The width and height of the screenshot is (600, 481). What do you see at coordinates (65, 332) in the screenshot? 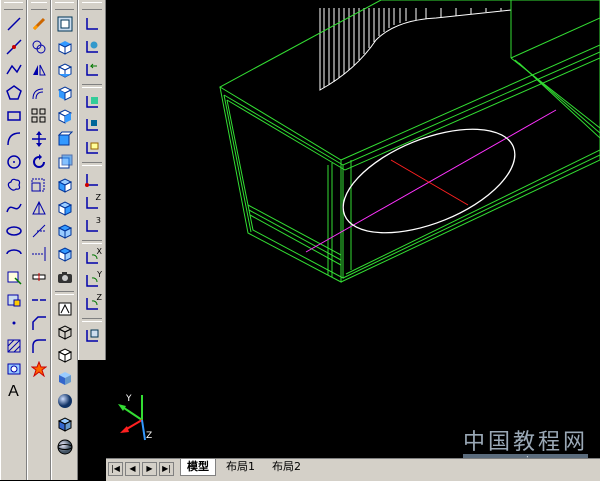
I see `3d-wireframe-icon` at bounding box center [65, 332].